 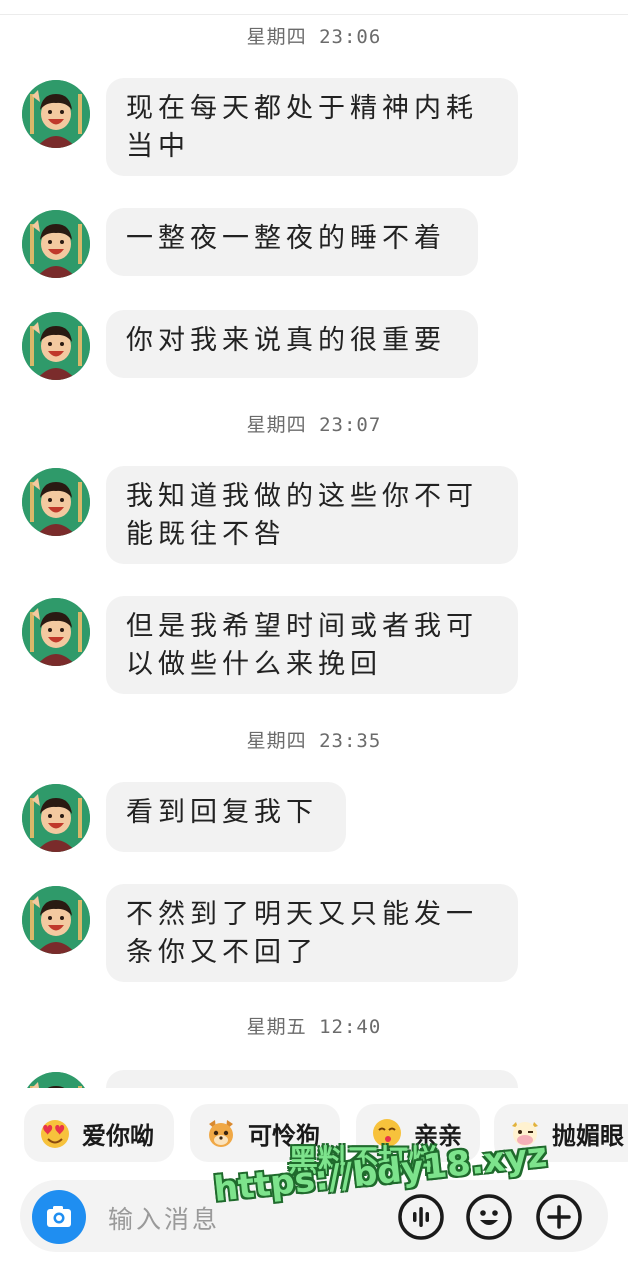 What do you see at coordinates (284, 1135) in the screenshot?
I see `chip-label: 可怜狗` at bounding box center [284, 1135].